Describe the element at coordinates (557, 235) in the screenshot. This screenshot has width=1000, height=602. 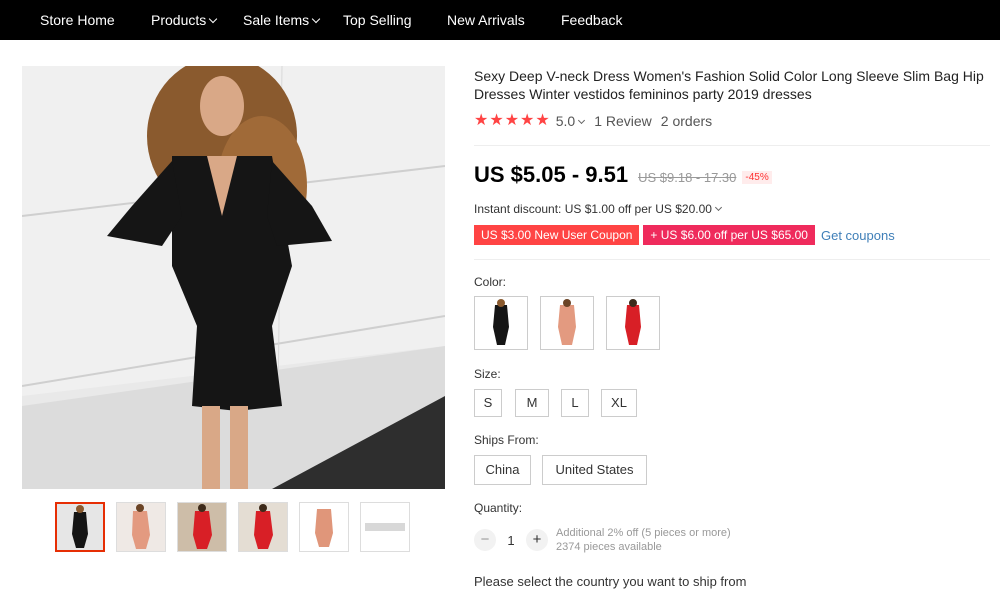
I see `new-user-coupon: US $3.00 New User Coupon` at that location.